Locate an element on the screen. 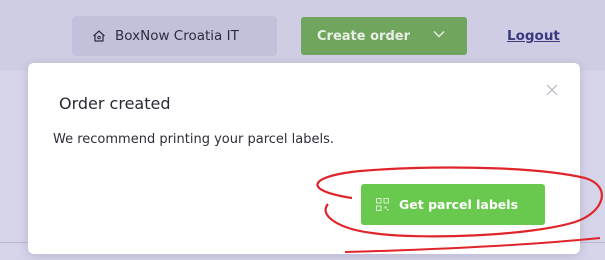  create-order-label: Create order is located at coordinates (363, 36).